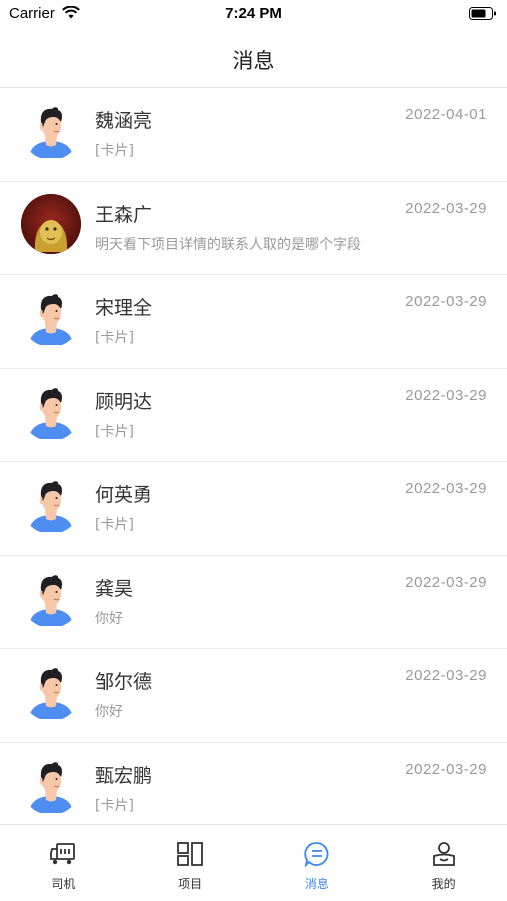  What do you see at coordinates (124, 214) in the screenshot?
I see `contact-name: 王森广` at bounding box center [124, 214].